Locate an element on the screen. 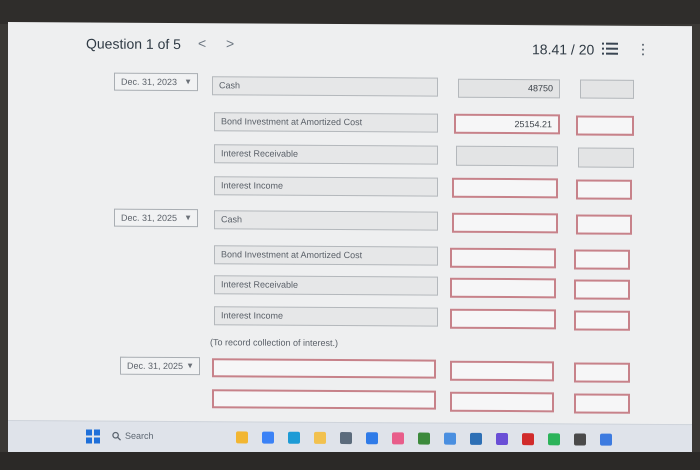 This screenshot has height=470, width=700. more-options-icon: ⋮ is located at coordinates (643, 49).